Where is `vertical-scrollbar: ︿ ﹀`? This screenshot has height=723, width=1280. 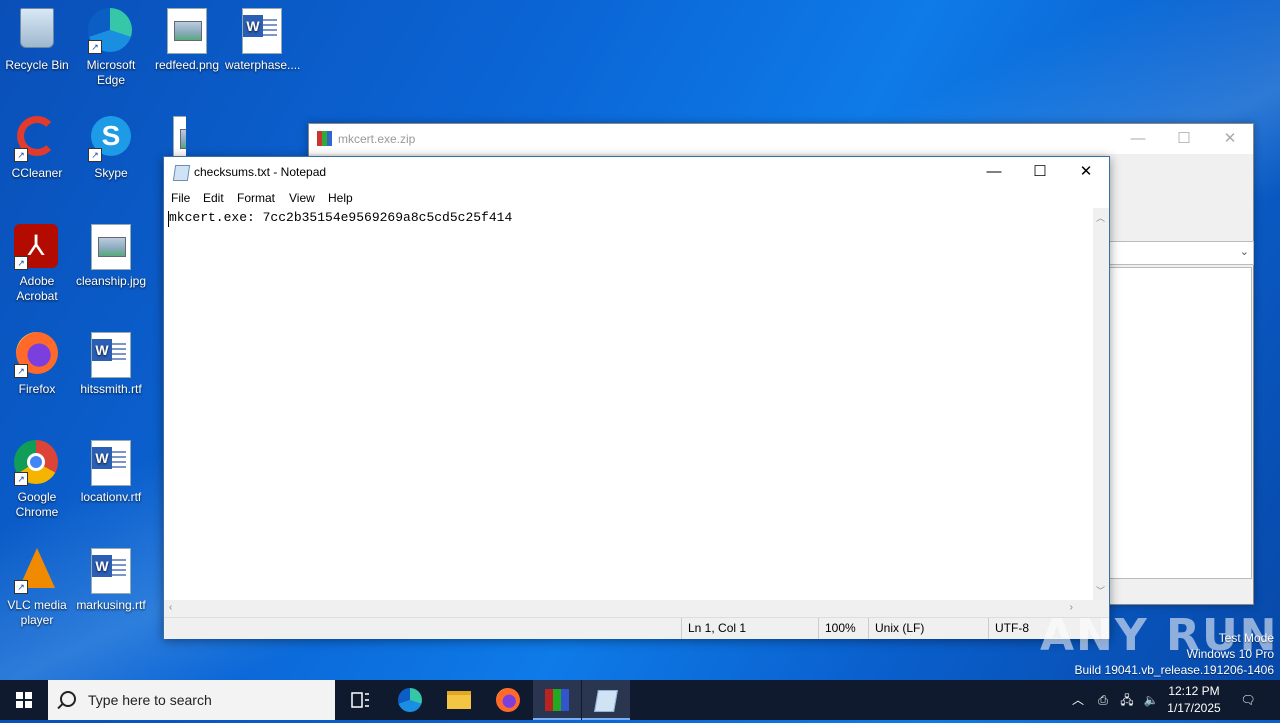
vertical-scrollbar: ︿ ﹀ is located at coordinates (1101, 404).